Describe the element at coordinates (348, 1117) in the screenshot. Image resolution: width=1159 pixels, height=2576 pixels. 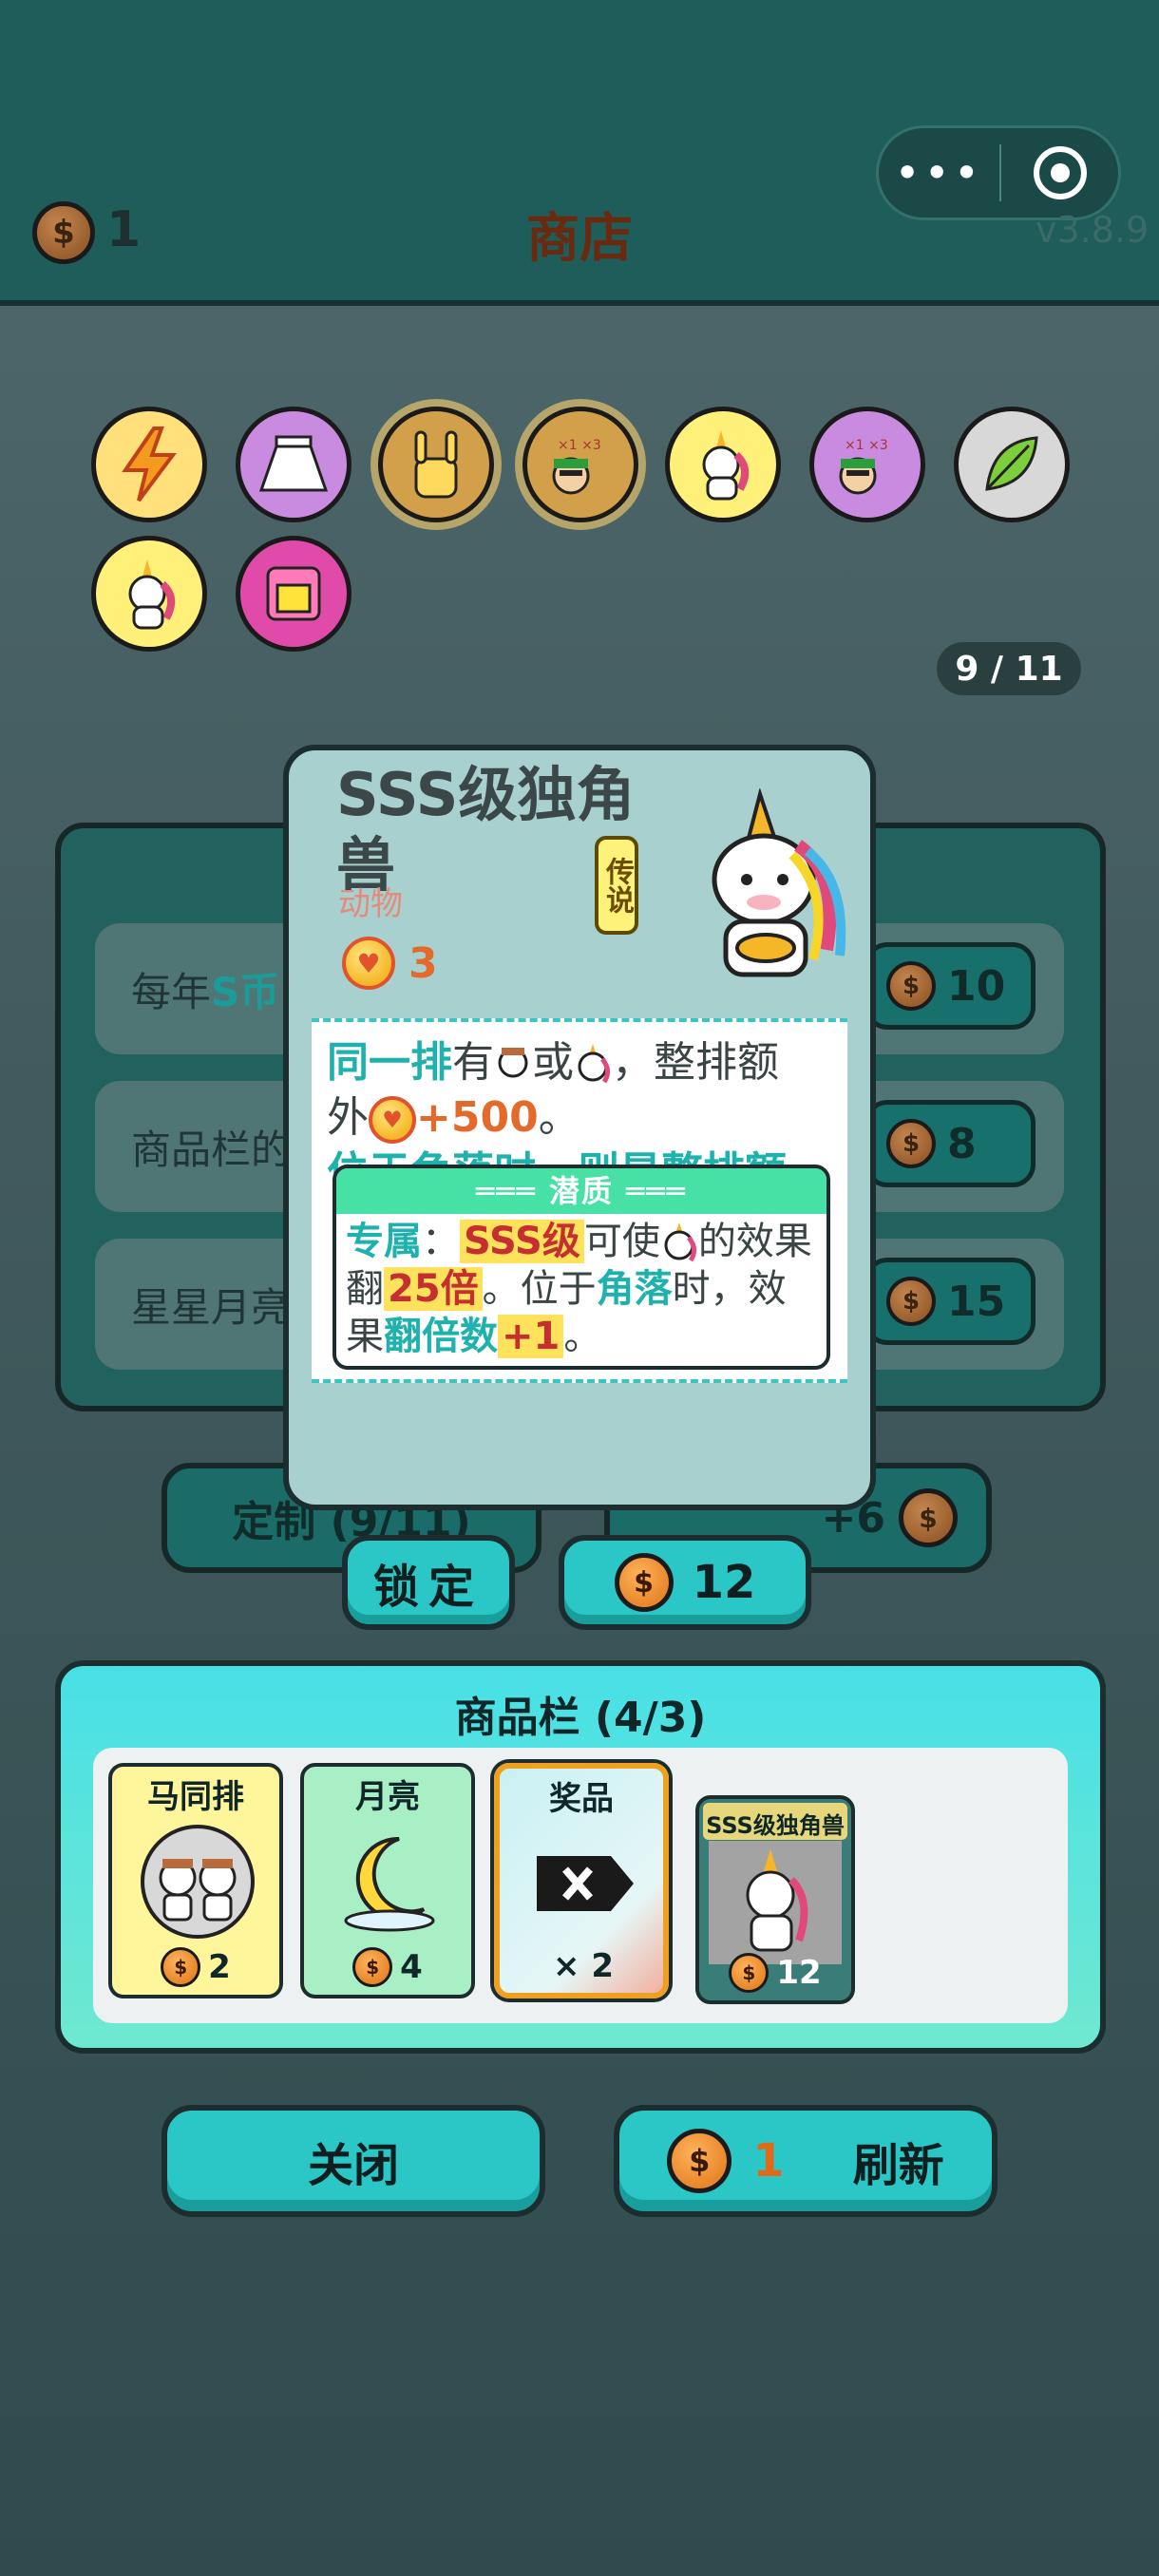
I see `desc-text: 外` at that location.